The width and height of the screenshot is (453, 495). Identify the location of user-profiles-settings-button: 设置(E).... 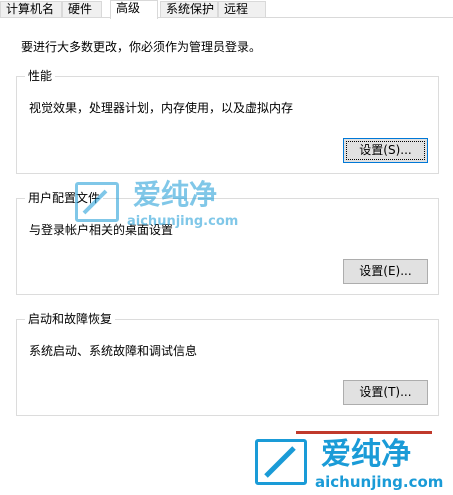
(385, 271).